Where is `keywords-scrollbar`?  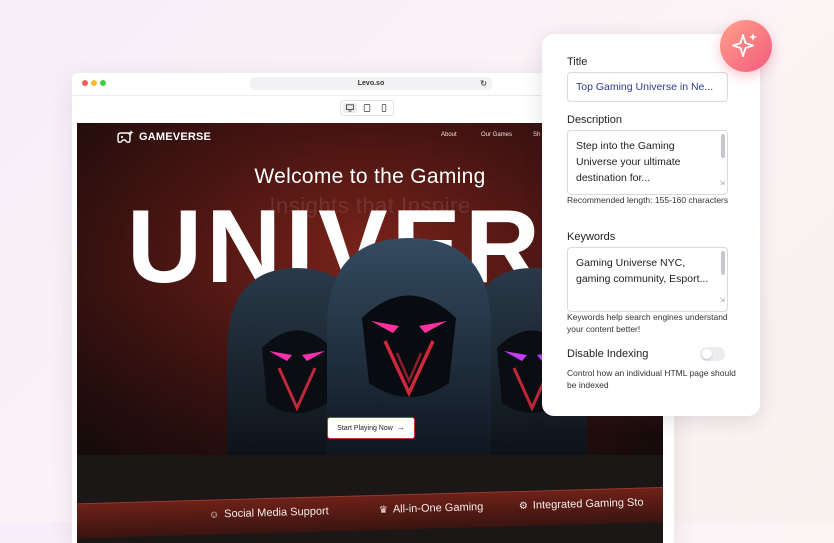 keywords-scrollbar is located at coordinates (723, 263).